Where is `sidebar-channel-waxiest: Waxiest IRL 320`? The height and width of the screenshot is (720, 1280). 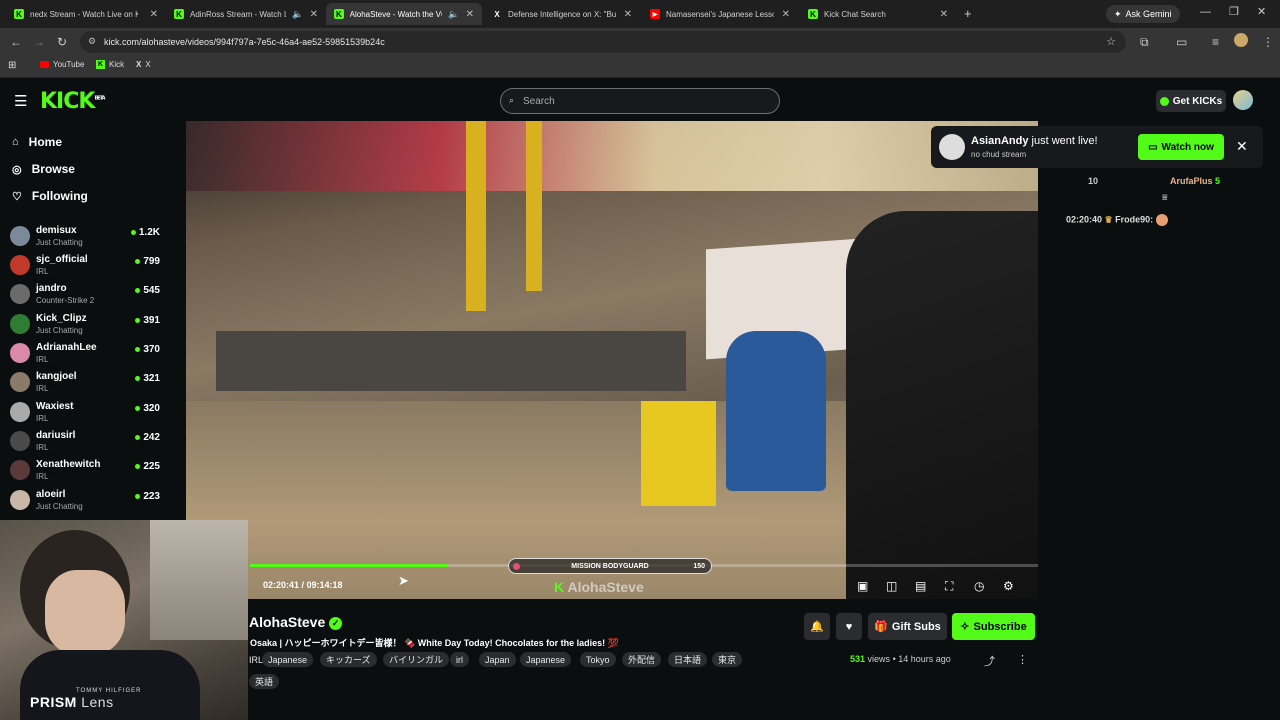
sidebar-channel-waxiest: Waxiest IRL 320 is located at coordinates (85, 413).